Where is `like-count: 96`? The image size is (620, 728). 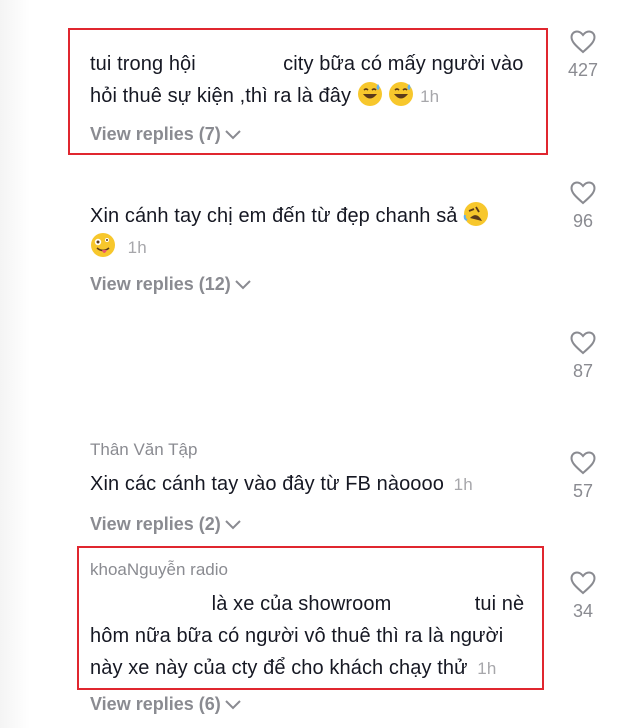 like-count: 96 is located at coordinates (583, 221).